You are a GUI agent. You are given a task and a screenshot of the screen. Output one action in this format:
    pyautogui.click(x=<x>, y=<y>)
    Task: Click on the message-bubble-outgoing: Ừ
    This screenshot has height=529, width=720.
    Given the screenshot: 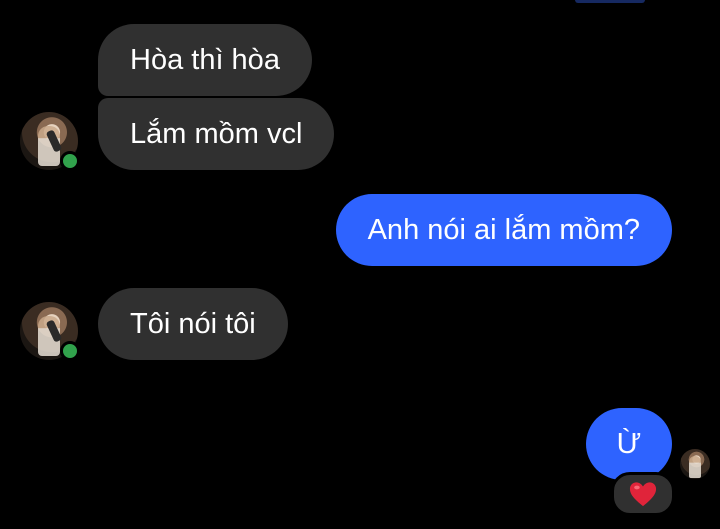 What is the action you would take?
    pyautogui.click(x=629, y=444)
    